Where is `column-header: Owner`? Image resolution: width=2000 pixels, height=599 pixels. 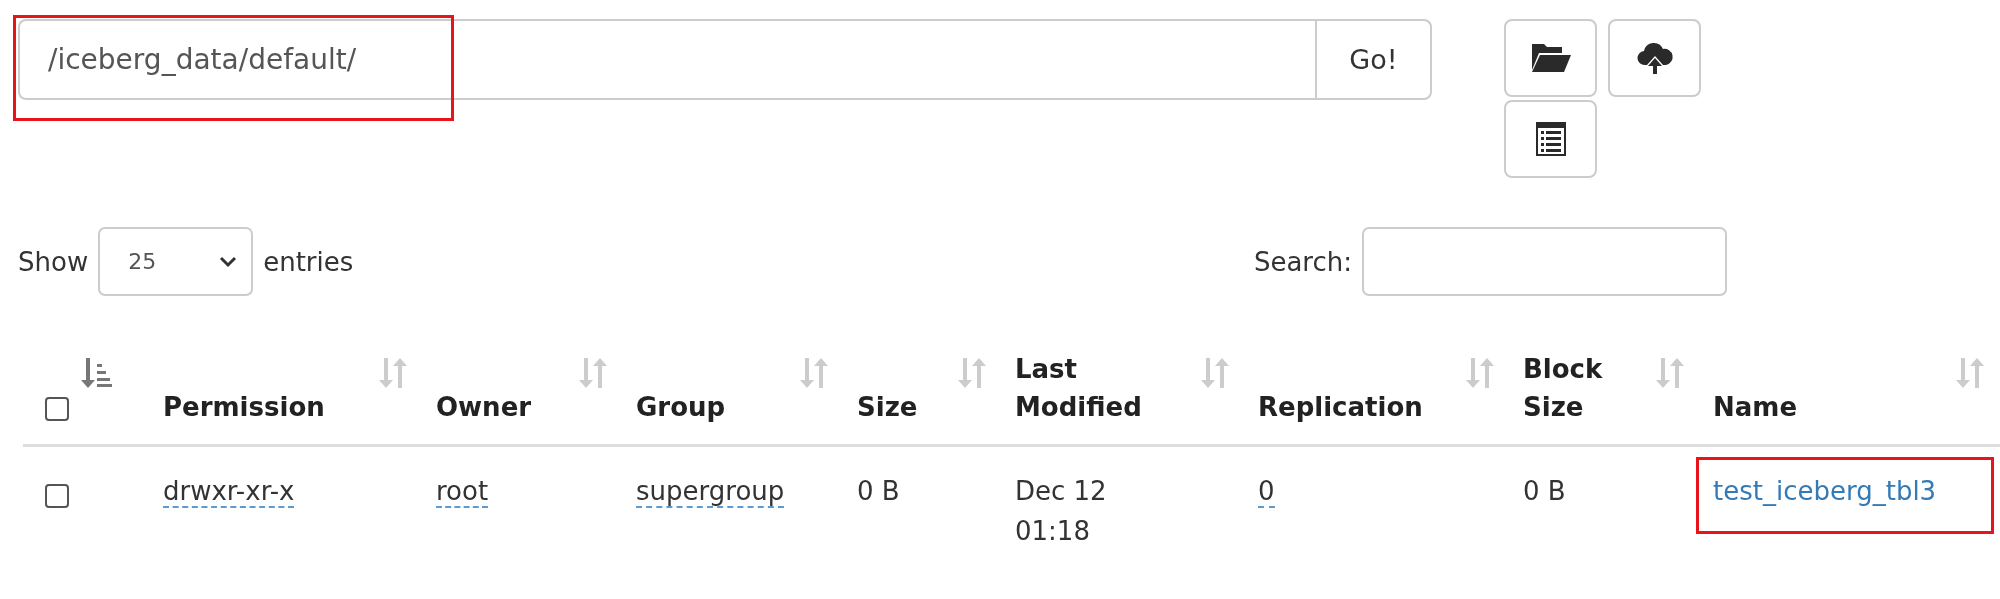 column-header: Owner is located at coordinates (484, 407).